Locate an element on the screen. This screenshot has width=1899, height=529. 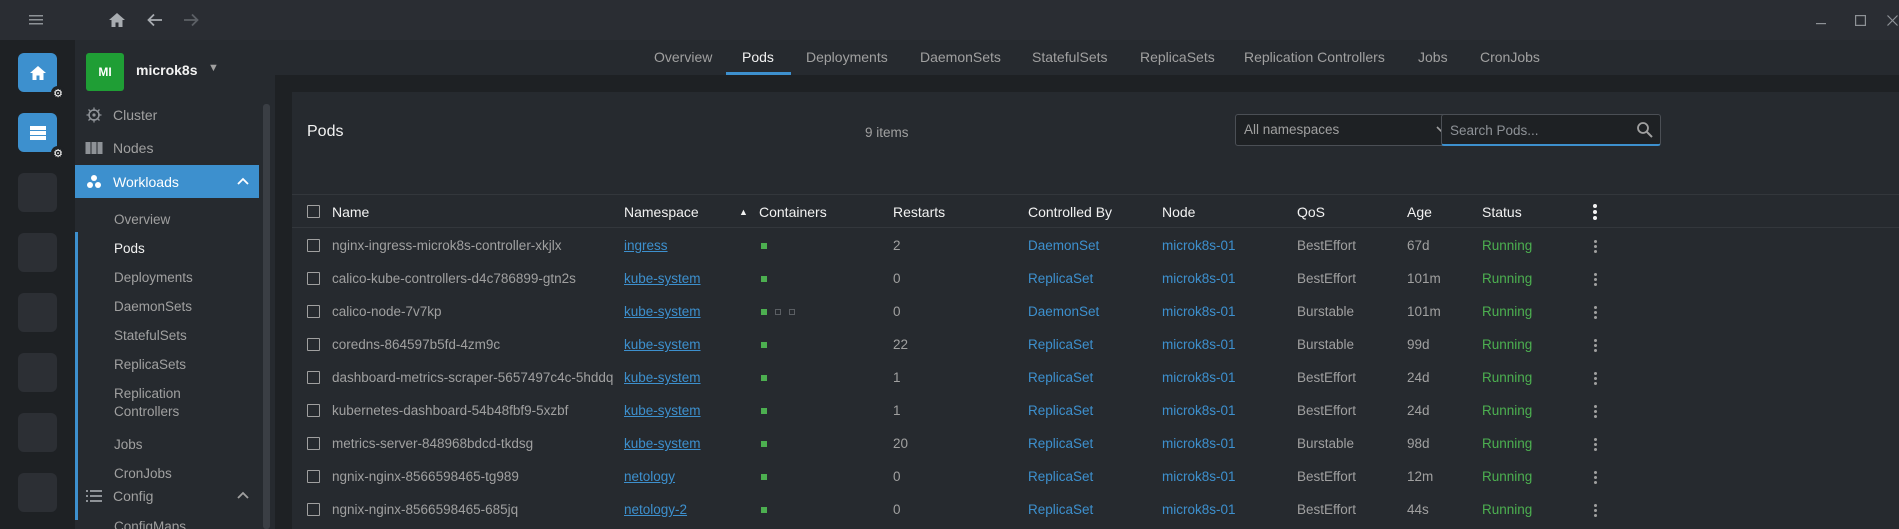
column-header-qos: QoS is located at coordinates (1311, 212).